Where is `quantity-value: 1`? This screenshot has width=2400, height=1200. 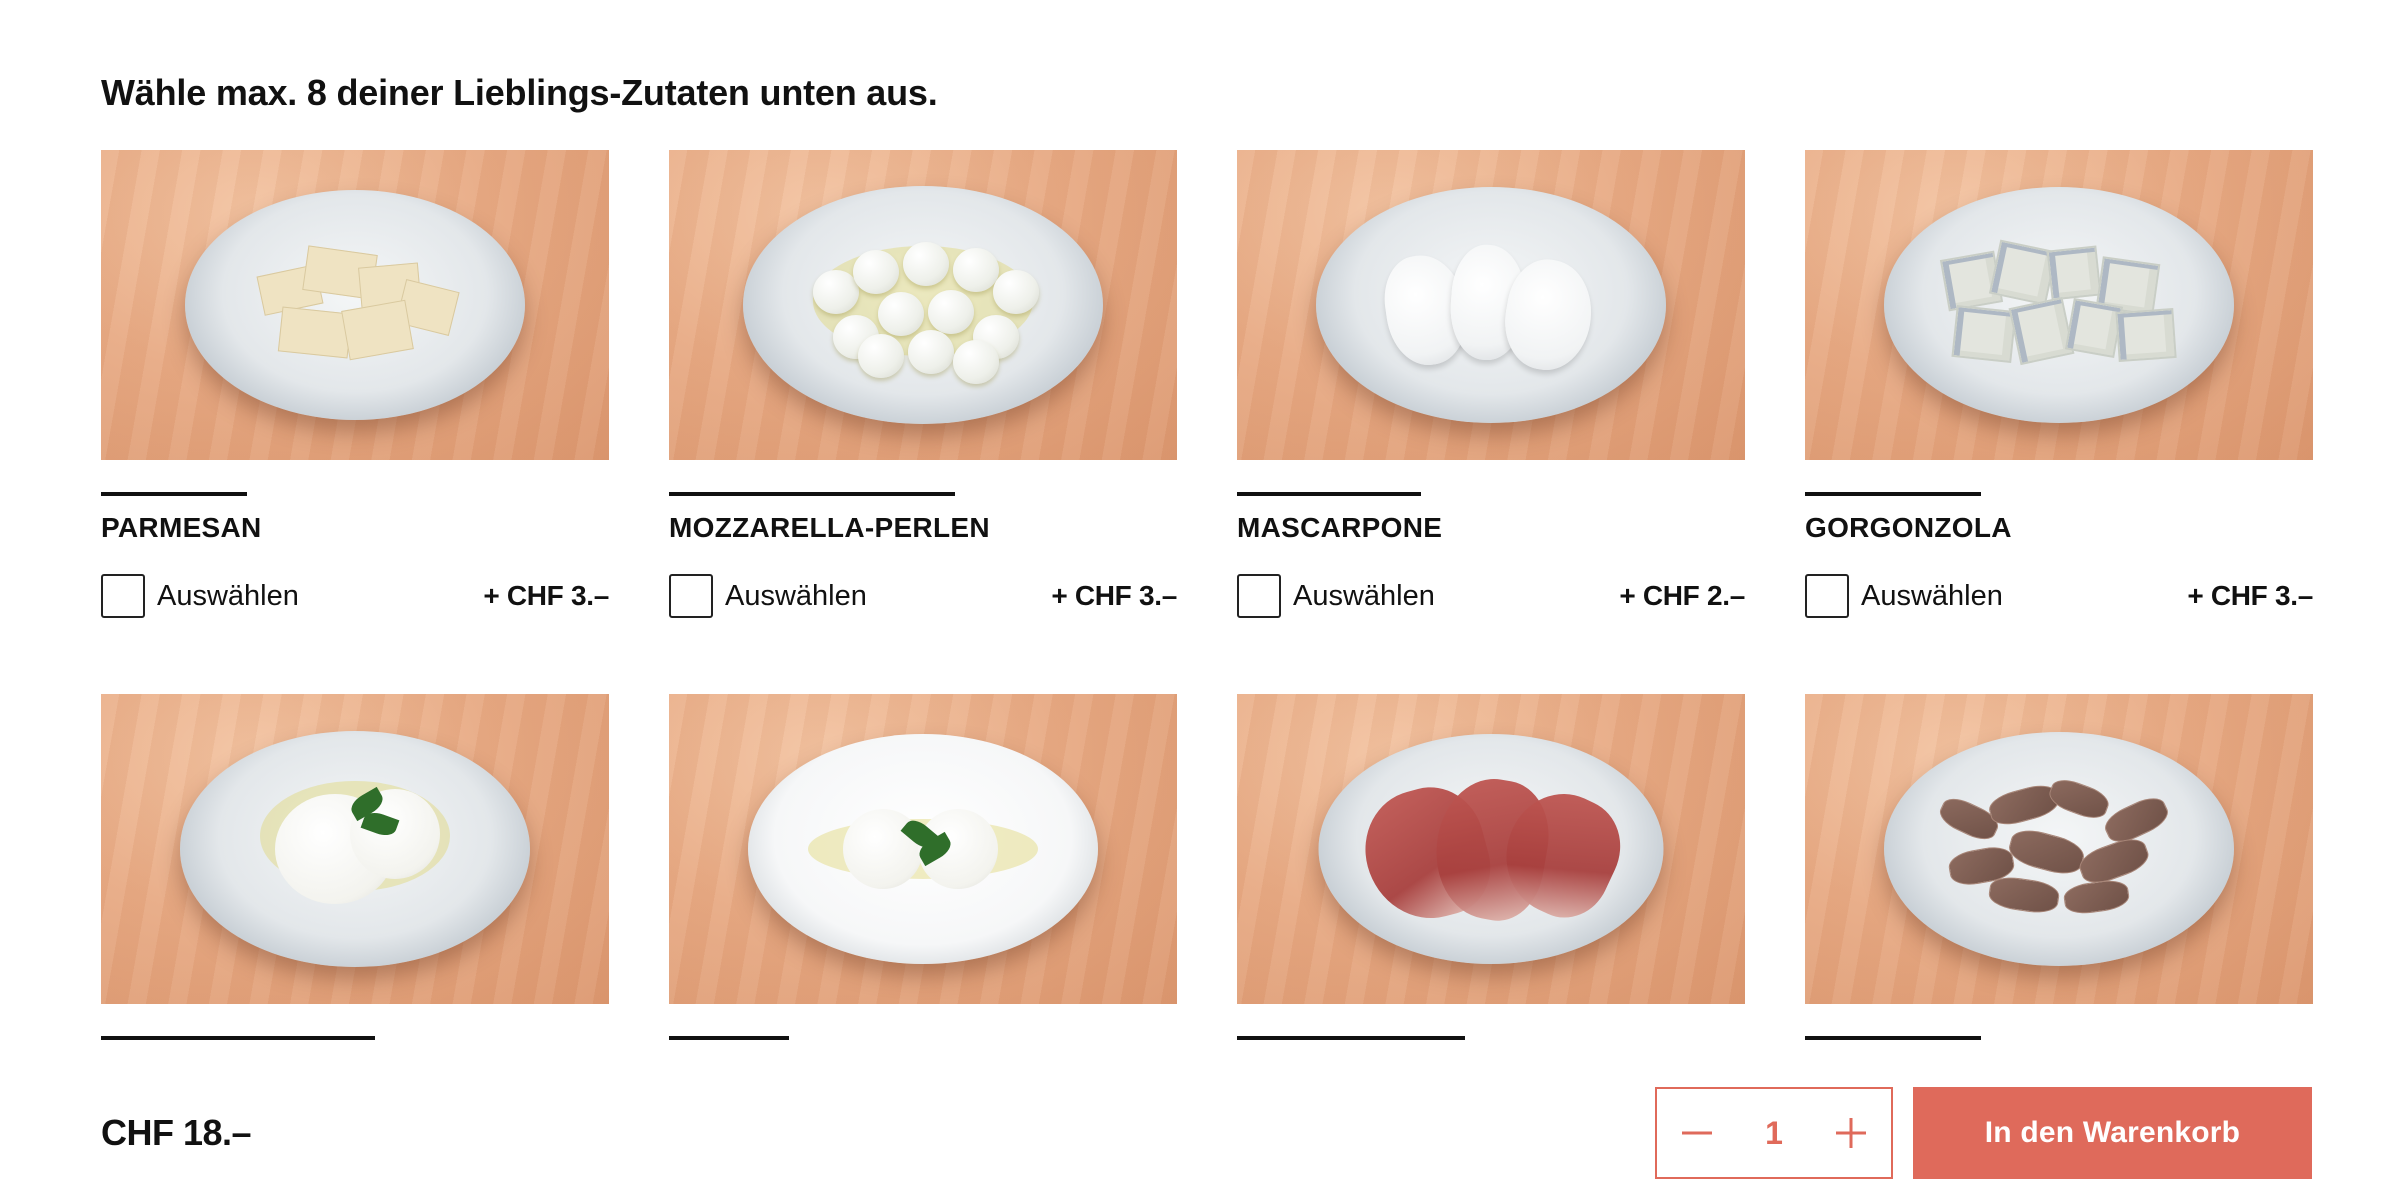
quantity-value: 1 is located at coordinates (1774, 1133).